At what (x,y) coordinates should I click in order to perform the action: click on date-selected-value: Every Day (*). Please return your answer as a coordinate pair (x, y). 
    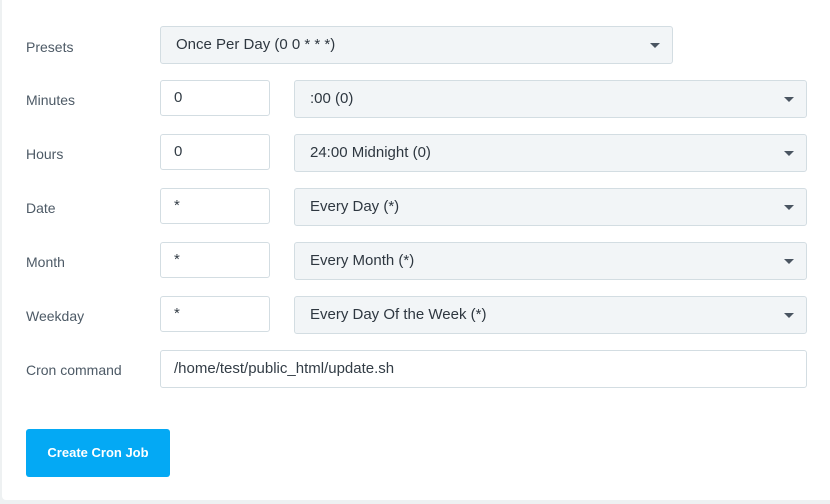
    Looking at the image, I should click on (355, 206).